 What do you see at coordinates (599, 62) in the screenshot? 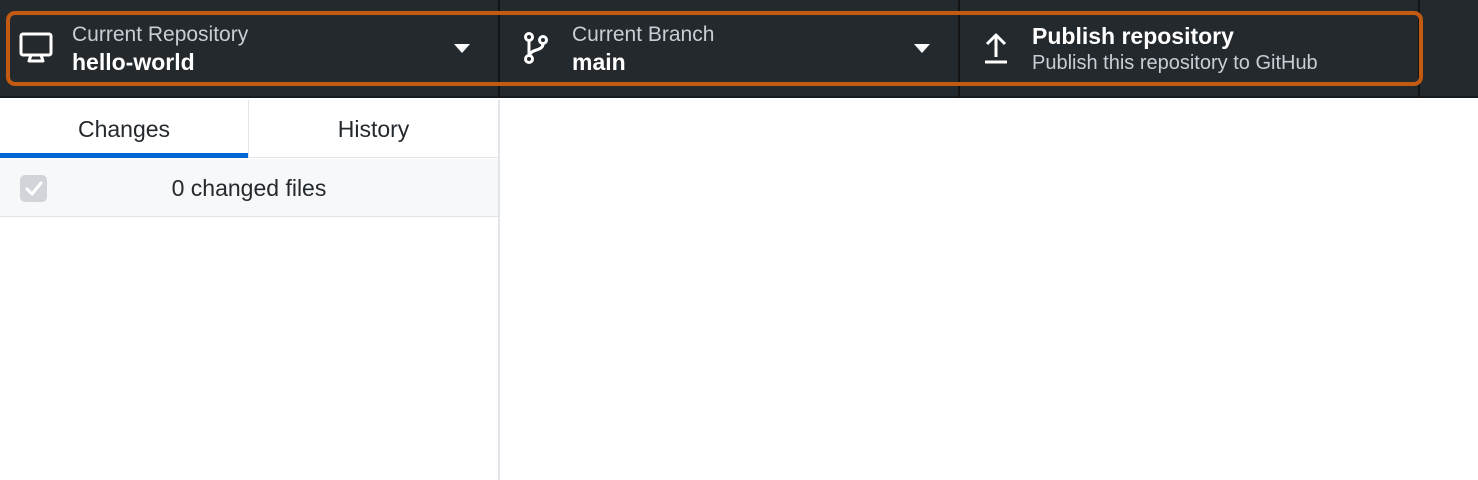
I see `branch-name: main` at bounding box center [599, 62].